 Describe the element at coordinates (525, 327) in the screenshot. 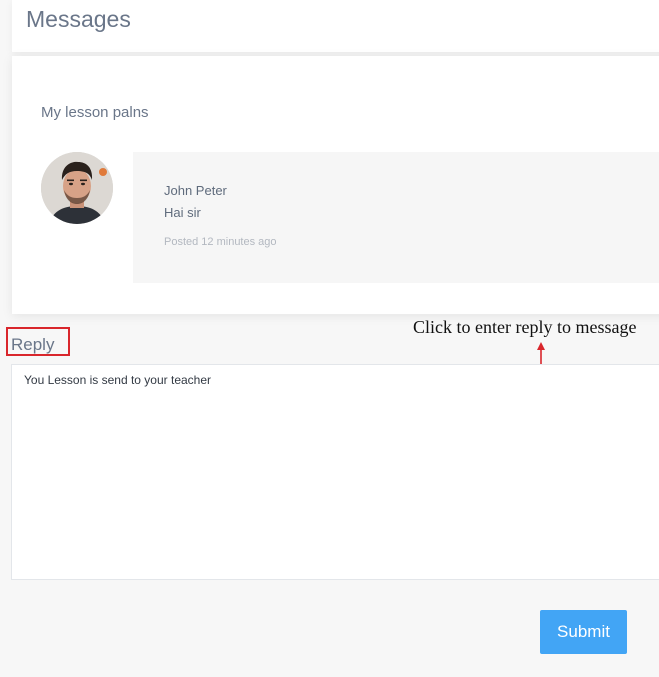

I see `annotation-text: Click to enter reply to message` at that location.